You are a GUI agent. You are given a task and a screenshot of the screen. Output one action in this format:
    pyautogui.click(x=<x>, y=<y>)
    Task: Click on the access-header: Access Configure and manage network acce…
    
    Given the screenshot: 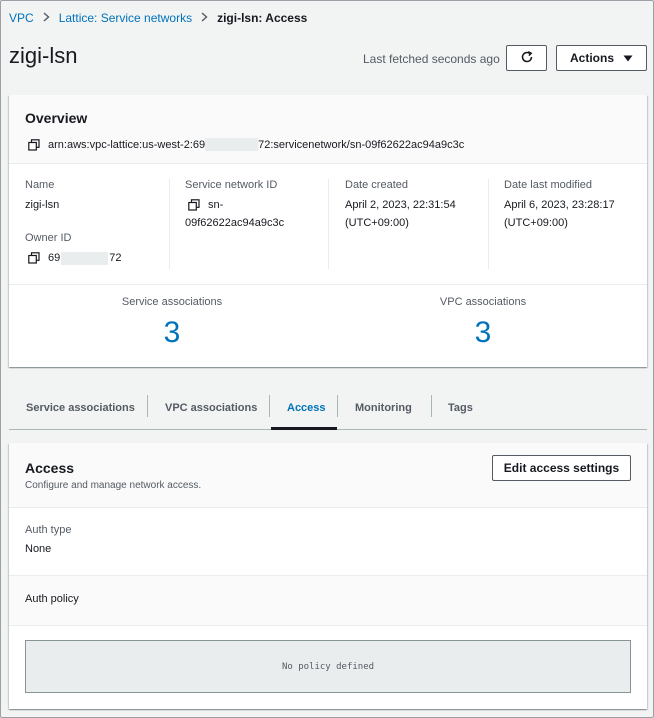 What is the action you would take?
    pyautogui.click(x=328, y=475)
    